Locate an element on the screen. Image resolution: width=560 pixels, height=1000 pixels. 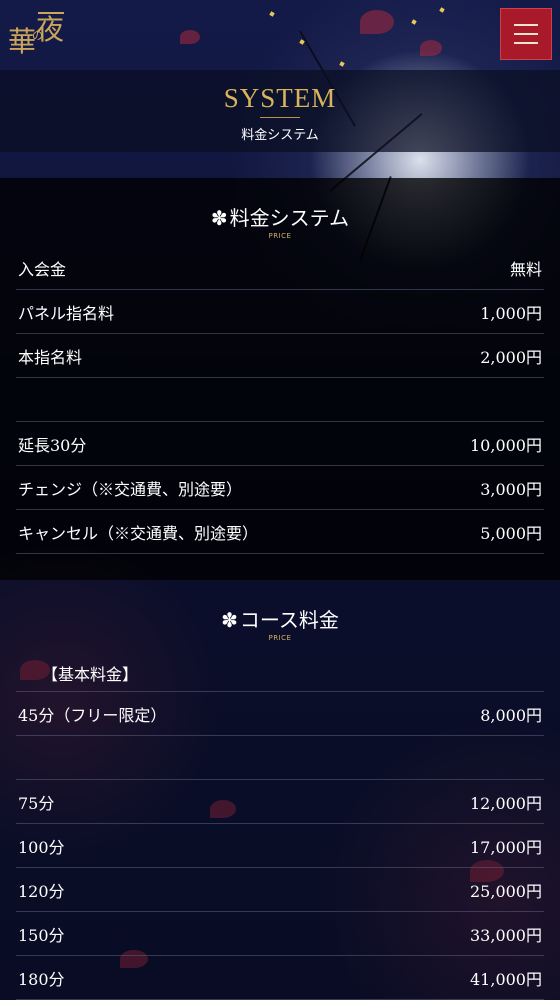
row-value: 1,000円 is located at coordinates (511, 313).